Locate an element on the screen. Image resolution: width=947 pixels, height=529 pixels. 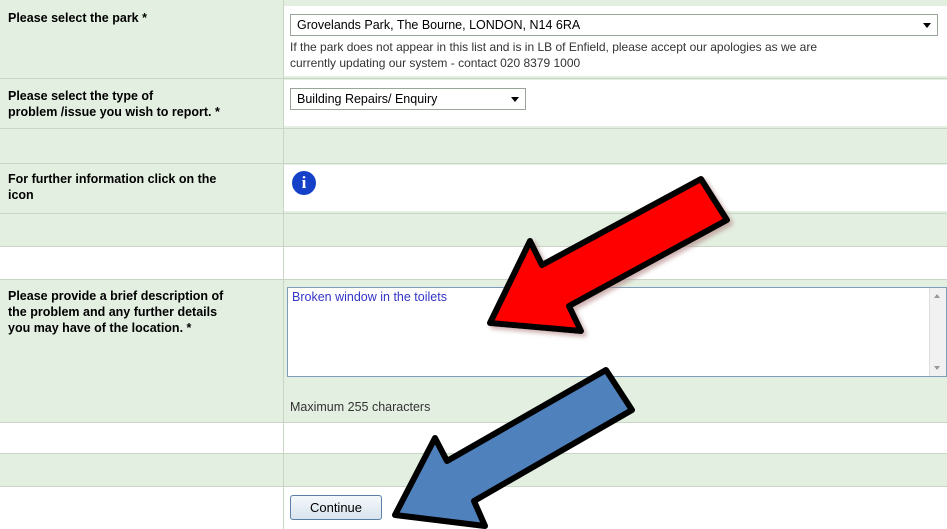
red-arrow is located at coordinates (608, 255).